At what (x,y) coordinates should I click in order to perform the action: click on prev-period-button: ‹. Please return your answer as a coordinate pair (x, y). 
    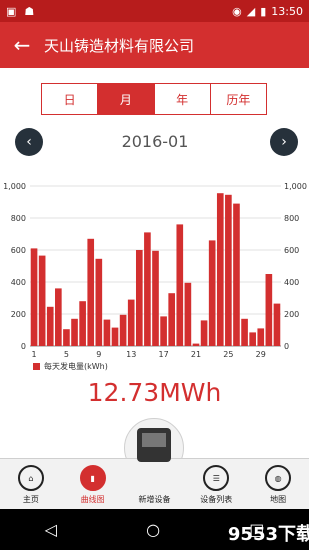
    Looking at the image, I should click on (29, 142).